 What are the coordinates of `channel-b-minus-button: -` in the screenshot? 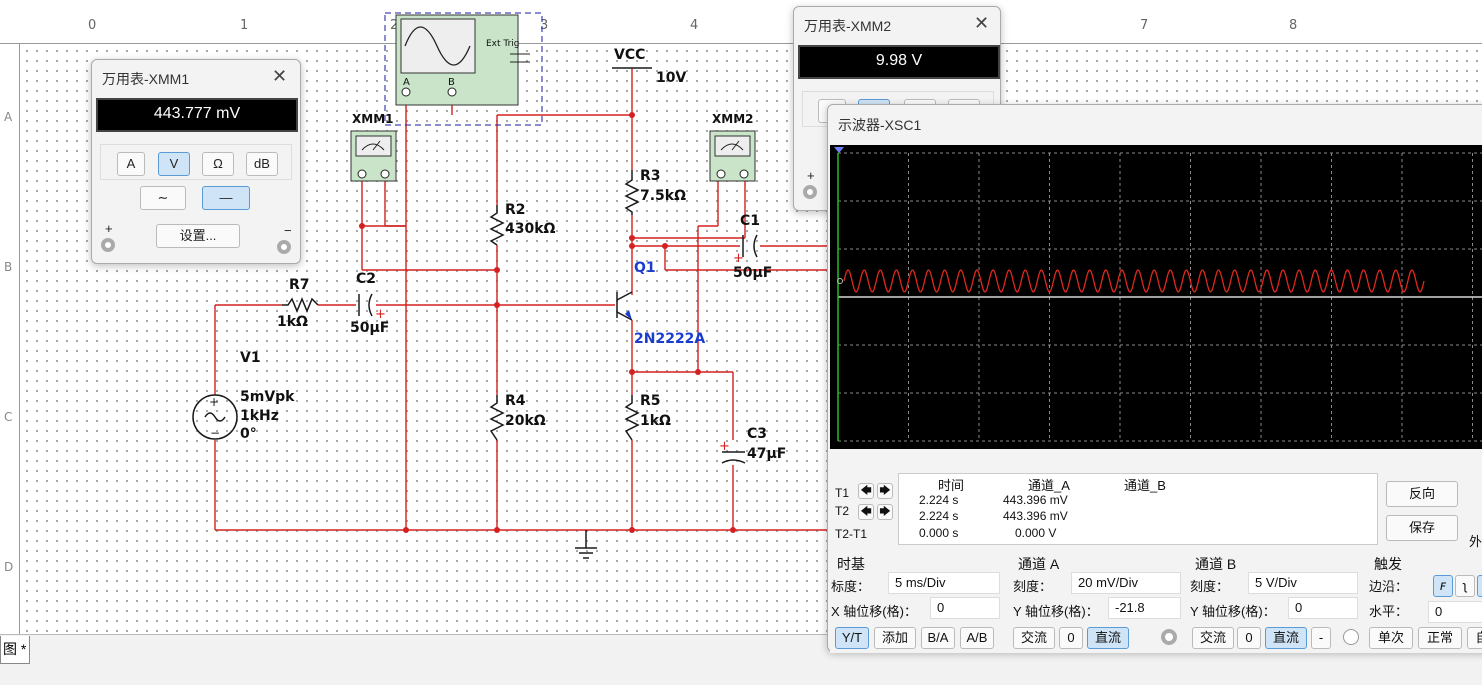 It's located at (1321, 638).